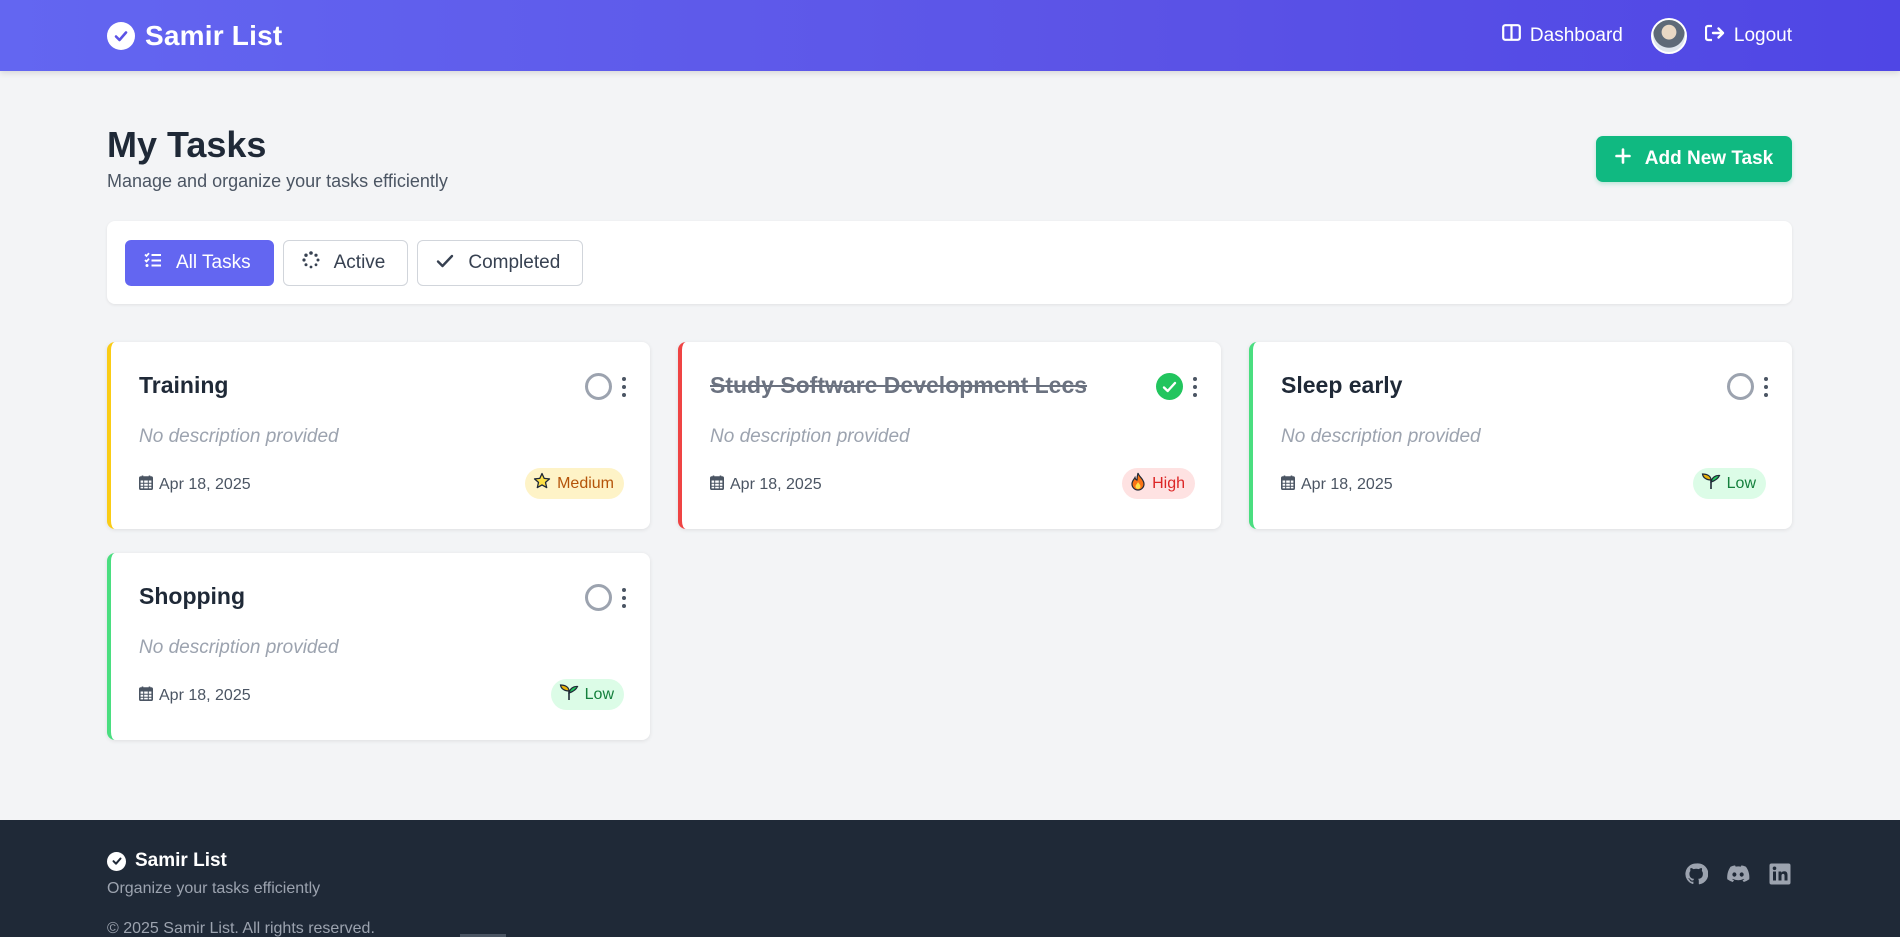  I want to click on priority-label: High, so click(1168, 483).